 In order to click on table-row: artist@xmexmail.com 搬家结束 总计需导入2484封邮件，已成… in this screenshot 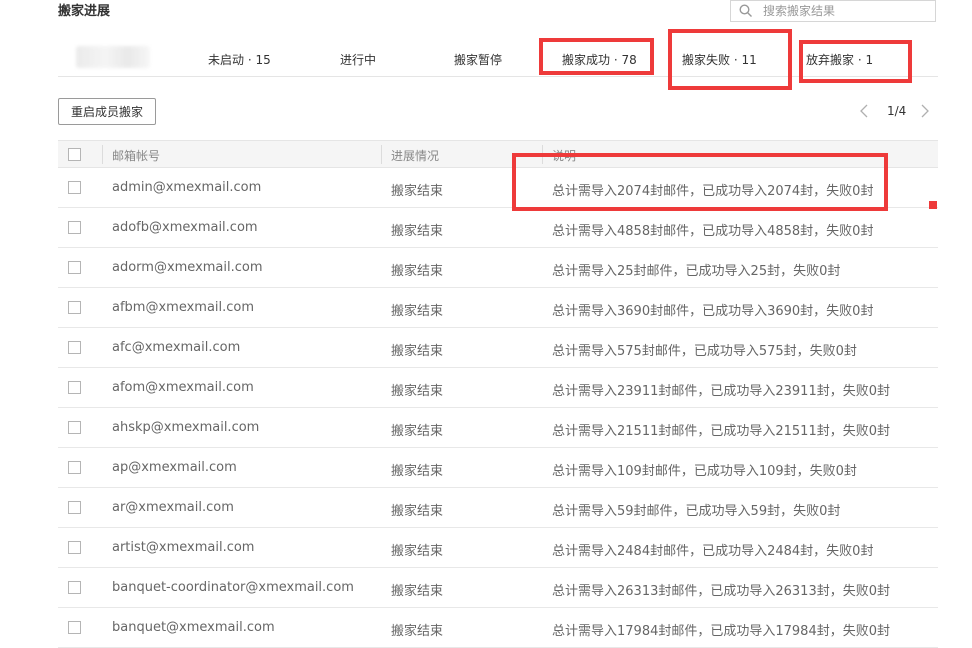, I will do `click(498, 548)`.